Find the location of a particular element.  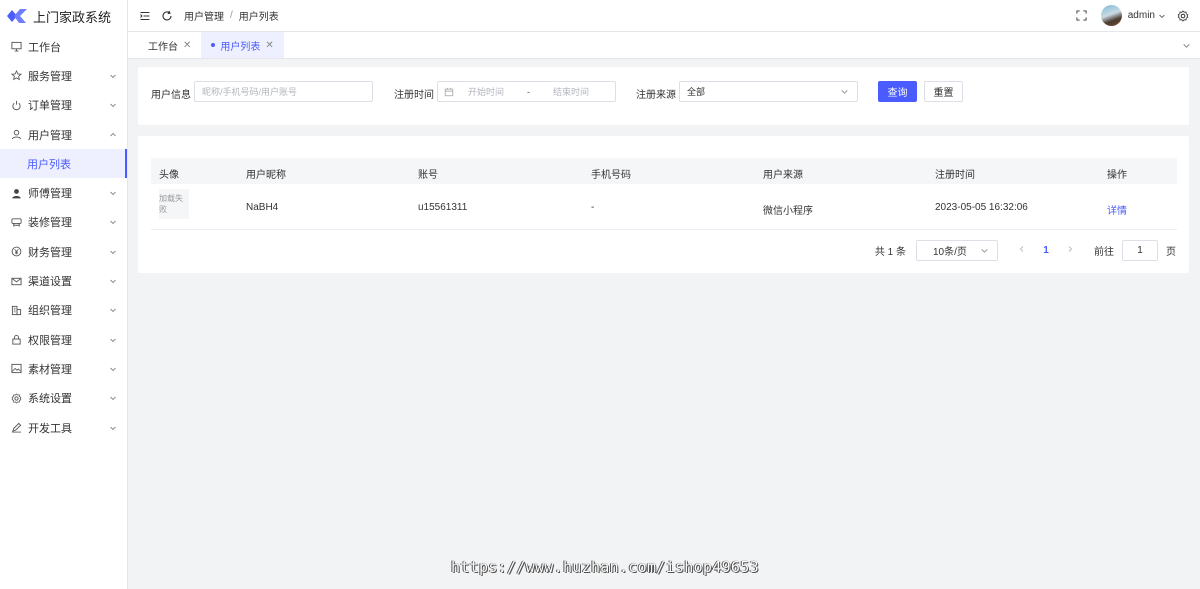

logo-icon is located at coordinates (17, 16).